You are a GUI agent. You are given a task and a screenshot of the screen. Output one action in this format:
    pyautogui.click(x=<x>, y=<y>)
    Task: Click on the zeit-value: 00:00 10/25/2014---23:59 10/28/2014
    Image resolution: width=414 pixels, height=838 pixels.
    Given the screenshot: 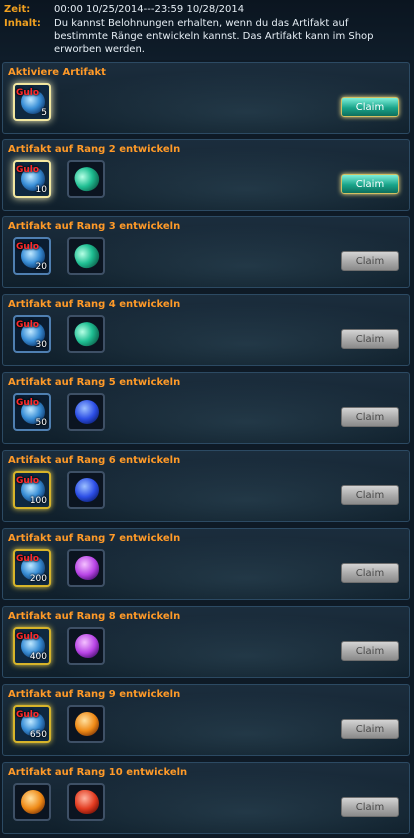 What is the action you would take?
    pyautogui.click(x=149, y=9)
    